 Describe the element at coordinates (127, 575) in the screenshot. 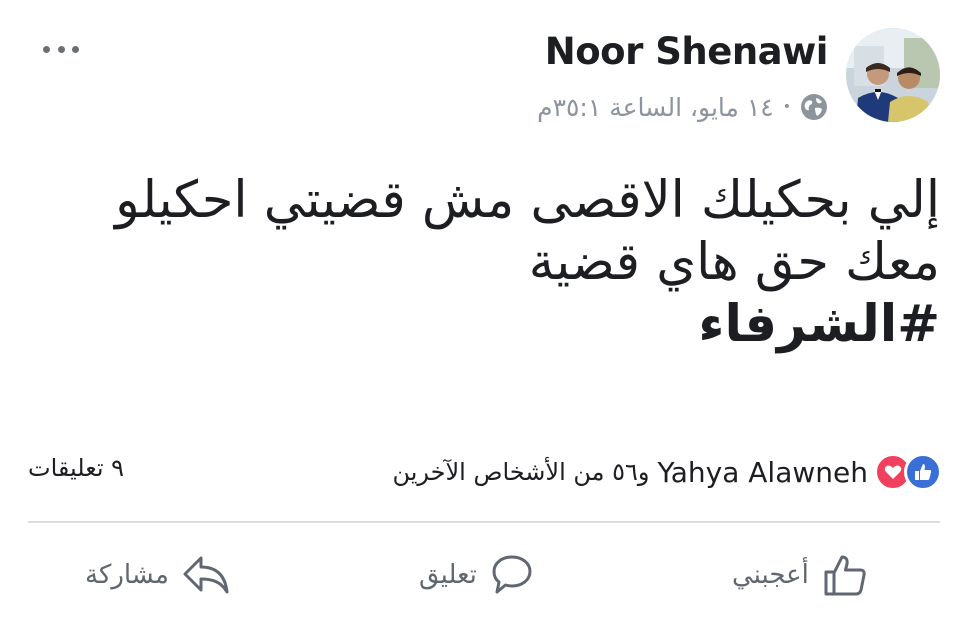

I see `share-label: مشاركة` at that location.